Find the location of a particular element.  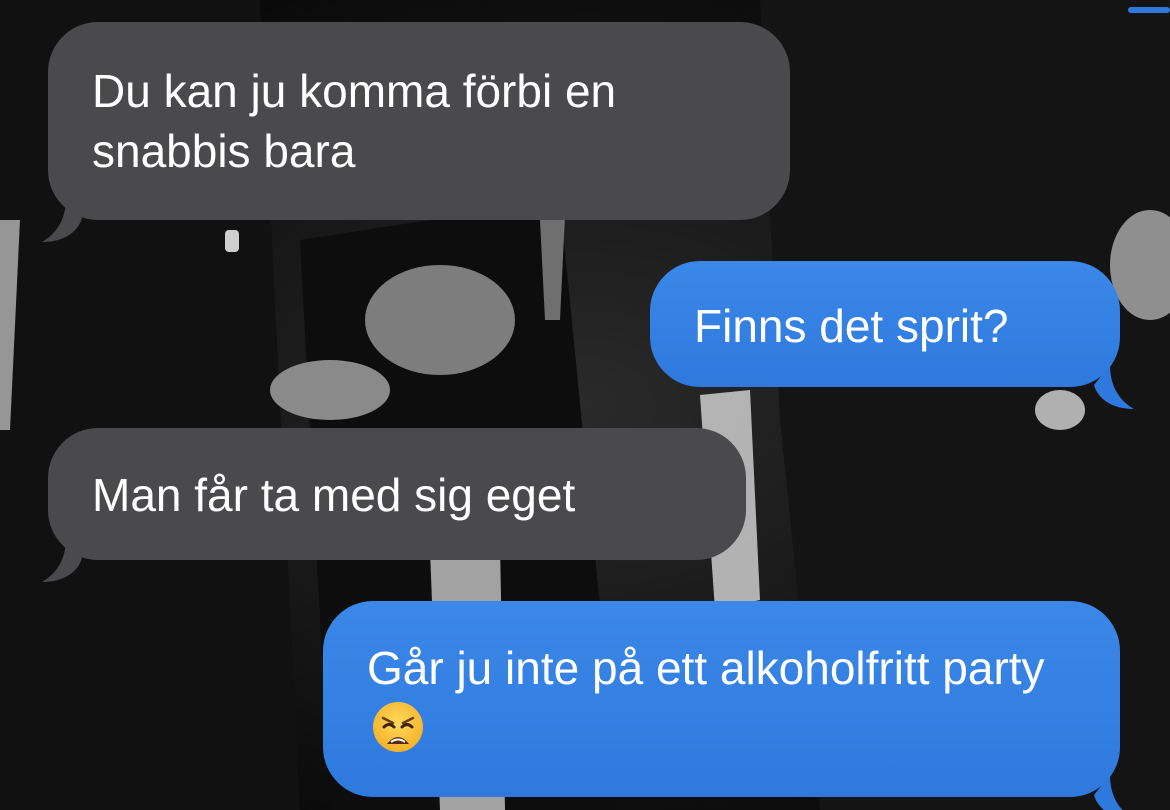

message-text: Går ju inte på ett alkoholfritt party is located at coordinates (706, 668).